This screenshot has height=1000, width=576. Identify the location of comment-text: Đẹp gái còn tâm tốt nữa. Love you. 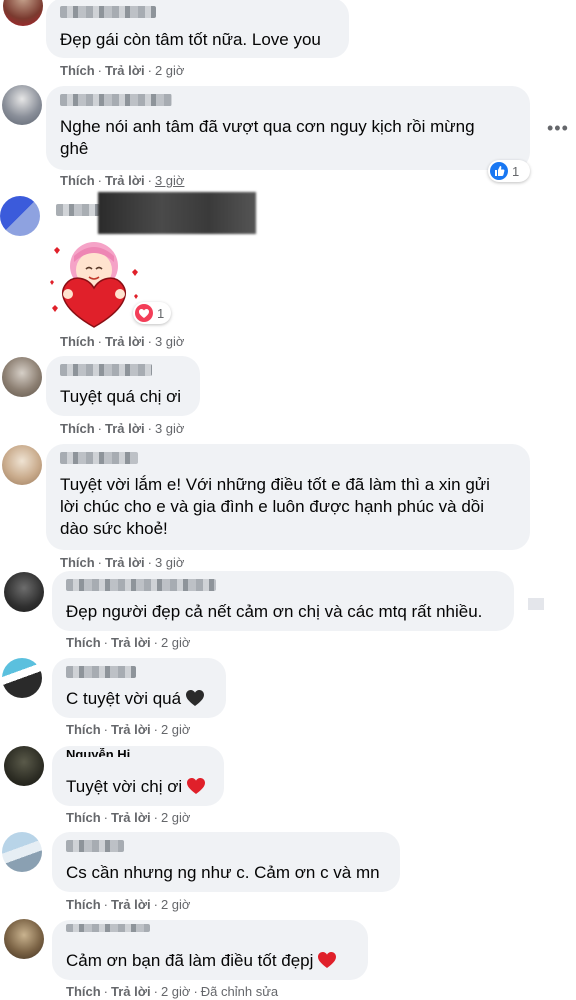
(190, 39).